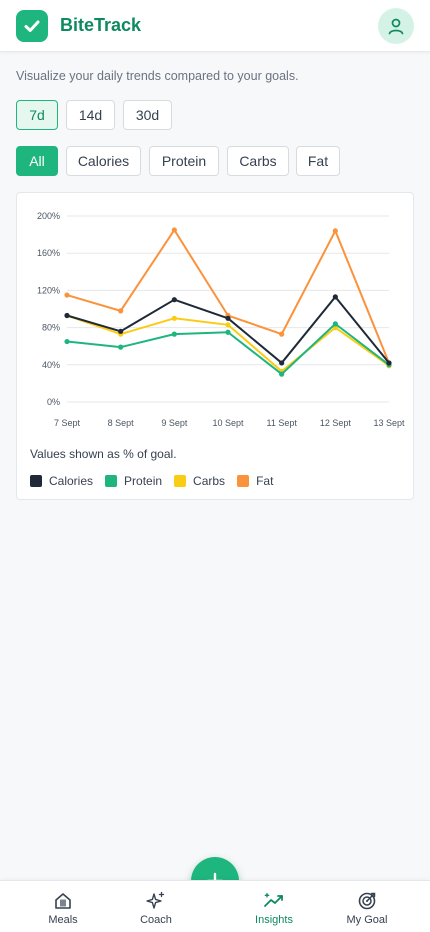 This screenshot has height=932, width=430. I want to click on metric-all-button: All, so click(37, 161).